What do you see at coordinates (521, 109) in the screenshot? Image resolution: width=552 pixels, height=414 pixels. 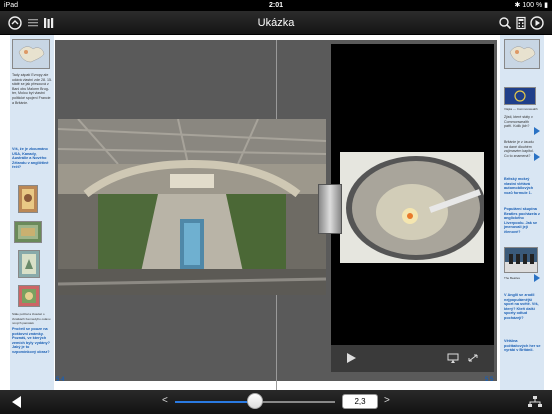 I see `sidebar-caption: Vlajka — Commonwealth` at bounding box center [521, 109].